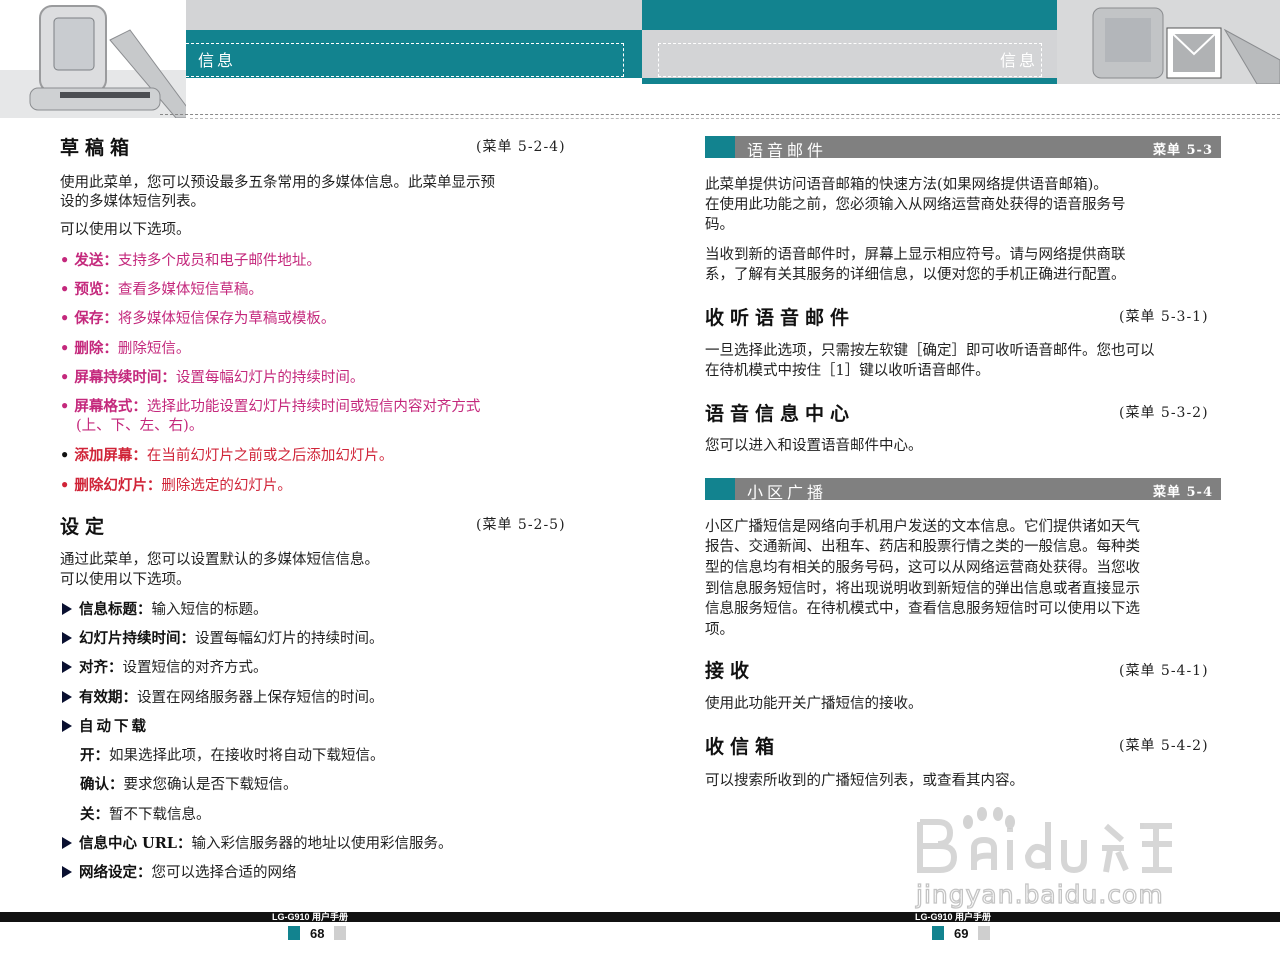 The height and width of the screenshot is (964, 1280). What do you see at coordinates (1168, 42) in the screenshot?
I see `phone-message-image-right` at bounding box center [1168, 42].